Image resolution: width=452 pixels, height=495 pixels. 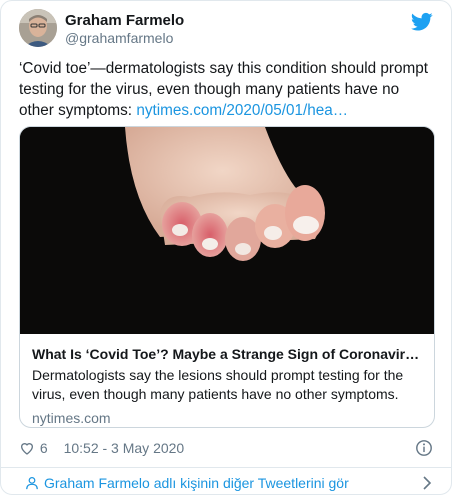 I want to click on heart-icon, so click(x=27, y=448).